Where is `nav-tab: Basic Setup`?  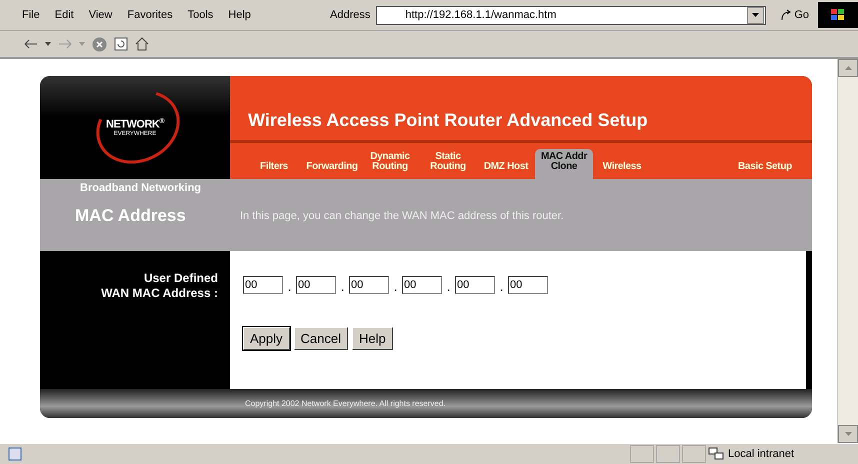
nav-tab: Basic Setup is located at coordinates (765, 170).